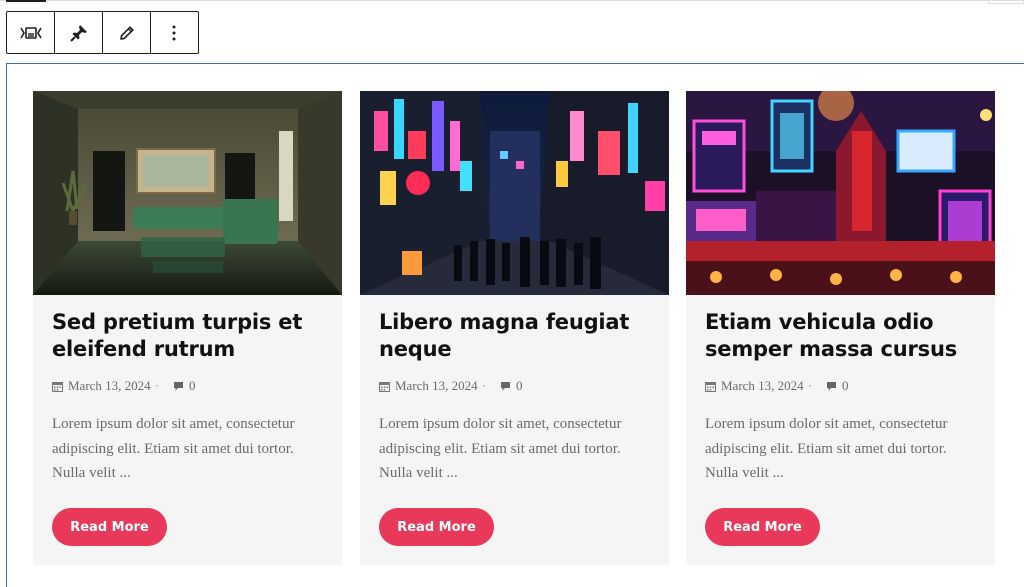  What do you see at coordinates (189, 336) in the screenshot?
I see `post-title: Sed pretium turpis et eleifend rutrum` at bounding box center [189, 336].